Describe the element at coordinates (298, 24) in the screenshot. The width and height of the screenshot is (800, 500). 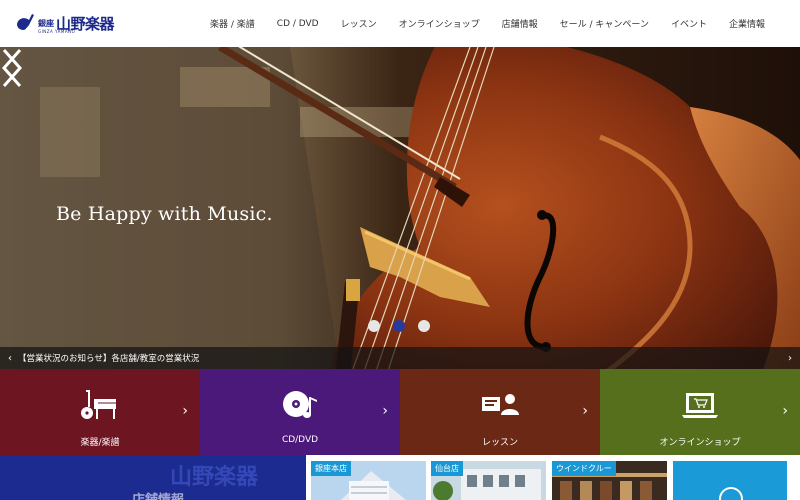
I see `nav-cd-dvd: CD / DVD` at that location.